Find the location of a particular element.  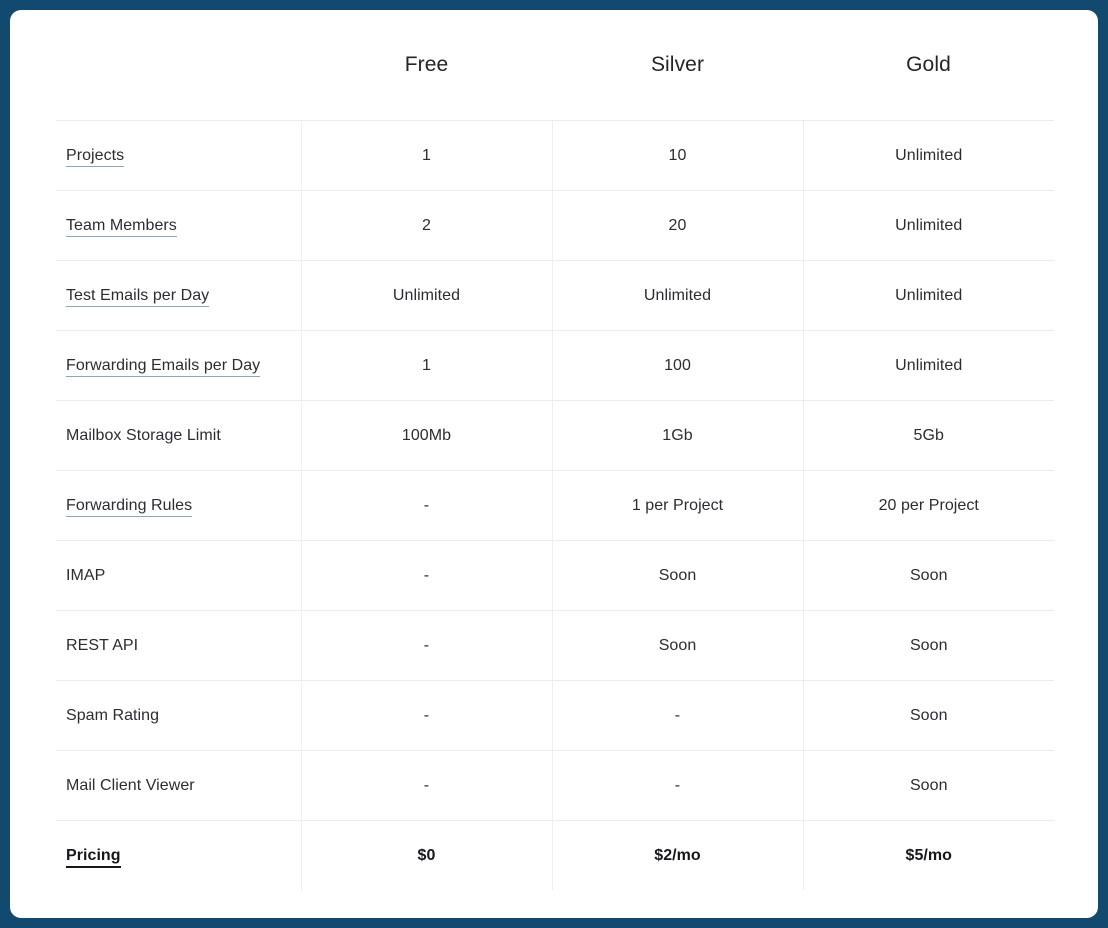

feature-cell: Forwarding Emails per Day is located at coordinates (178, 365).